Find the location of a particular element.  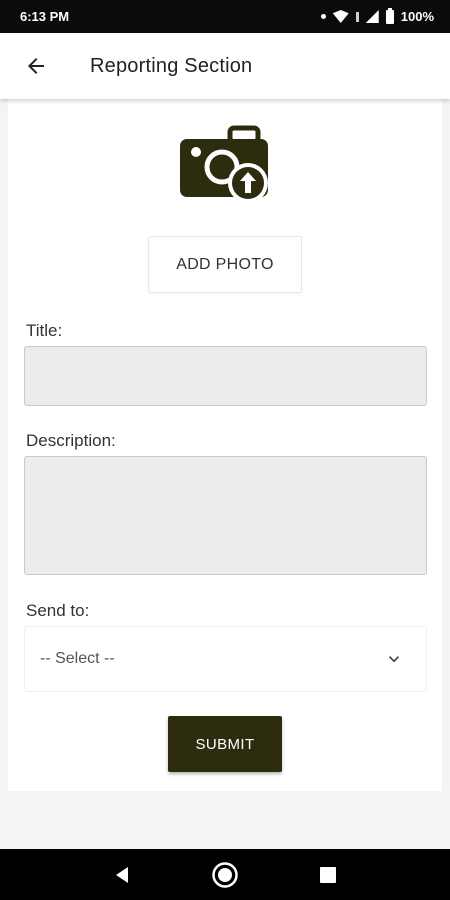

status-time: 6:13 PM is located at coordinates (45, 16).